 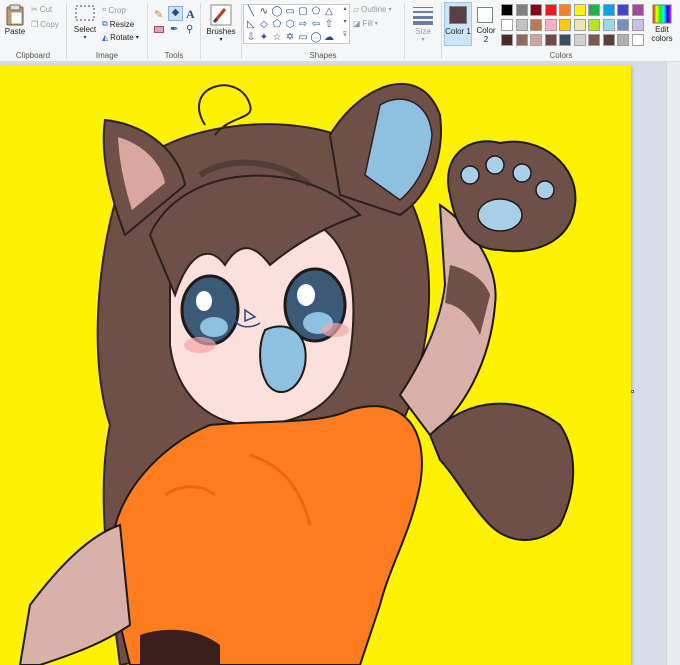 What do you see at coordinates (329, 12) in the screenshot?
I see `triangle-shape-icon: △` at bounding box center [329, 12].